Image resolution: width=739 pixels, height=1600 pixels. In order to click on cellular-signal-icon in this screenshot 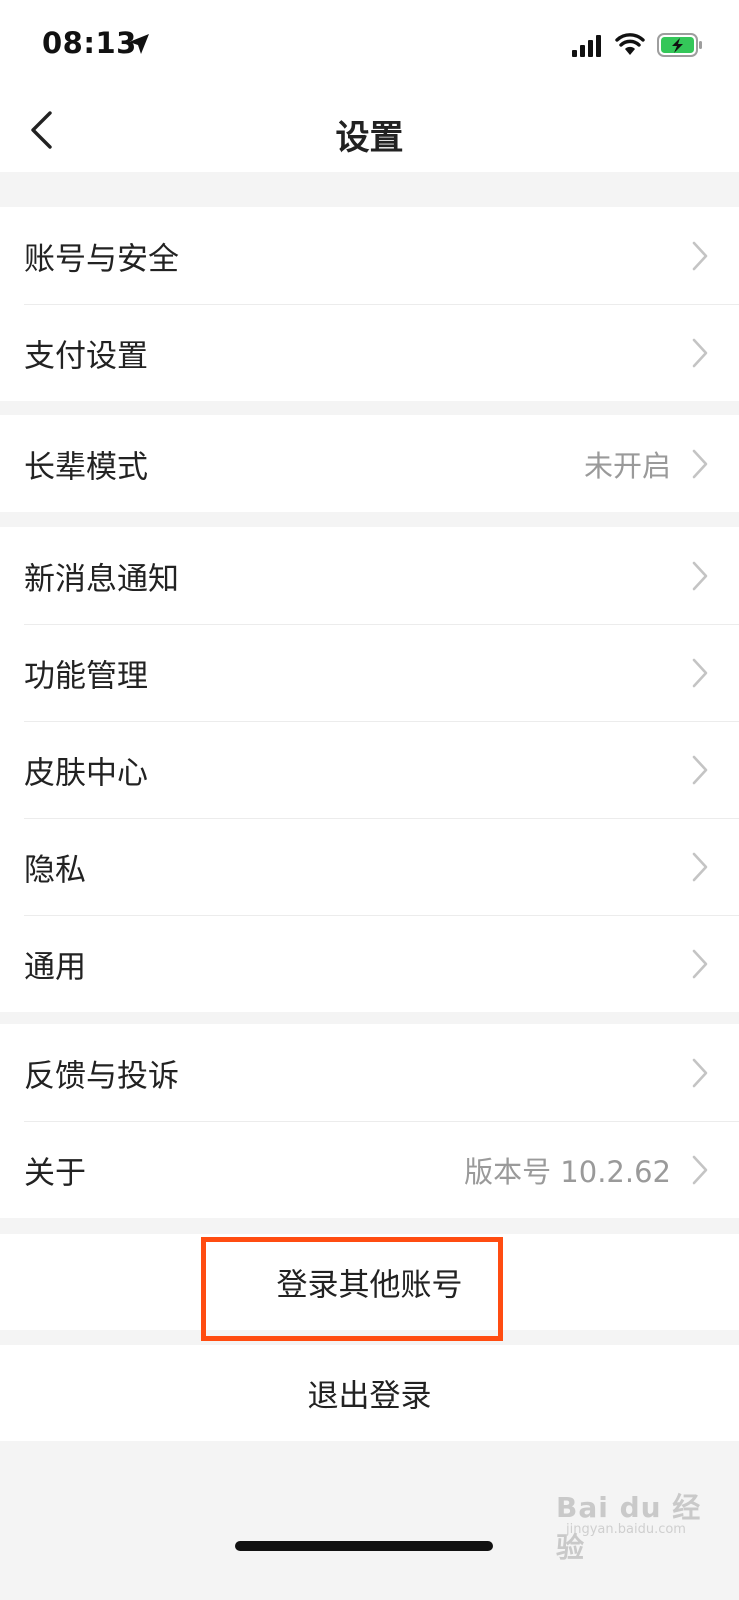, I will do `click(586, 46)`.